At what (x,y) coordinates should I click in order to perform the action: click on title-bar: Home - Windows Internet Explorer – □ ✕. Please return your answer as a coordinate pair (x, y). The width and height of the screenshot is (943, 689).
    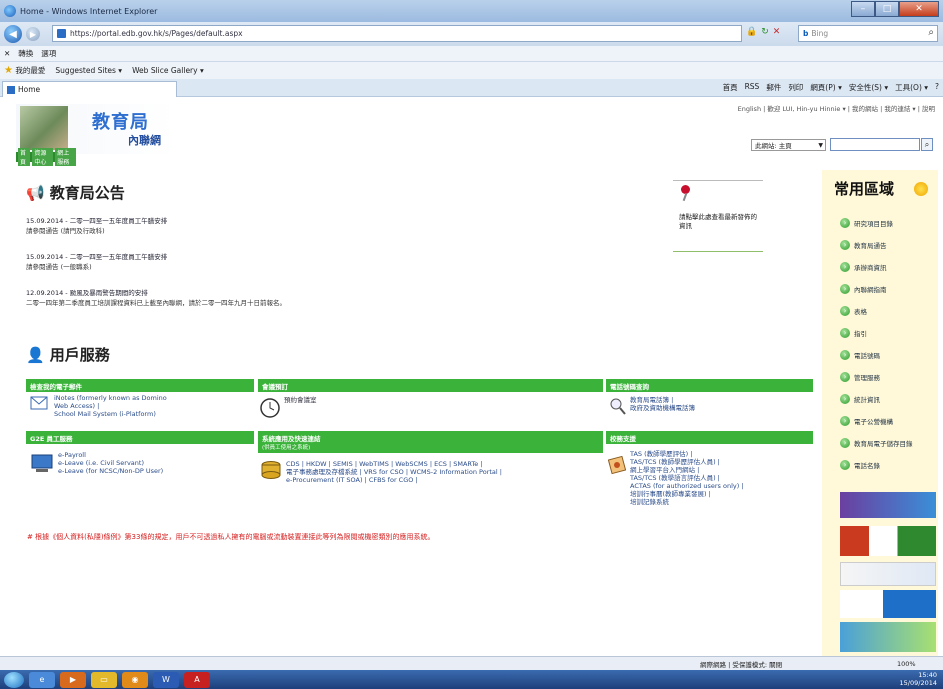
    Looking at the image, I should click on (471, 11).